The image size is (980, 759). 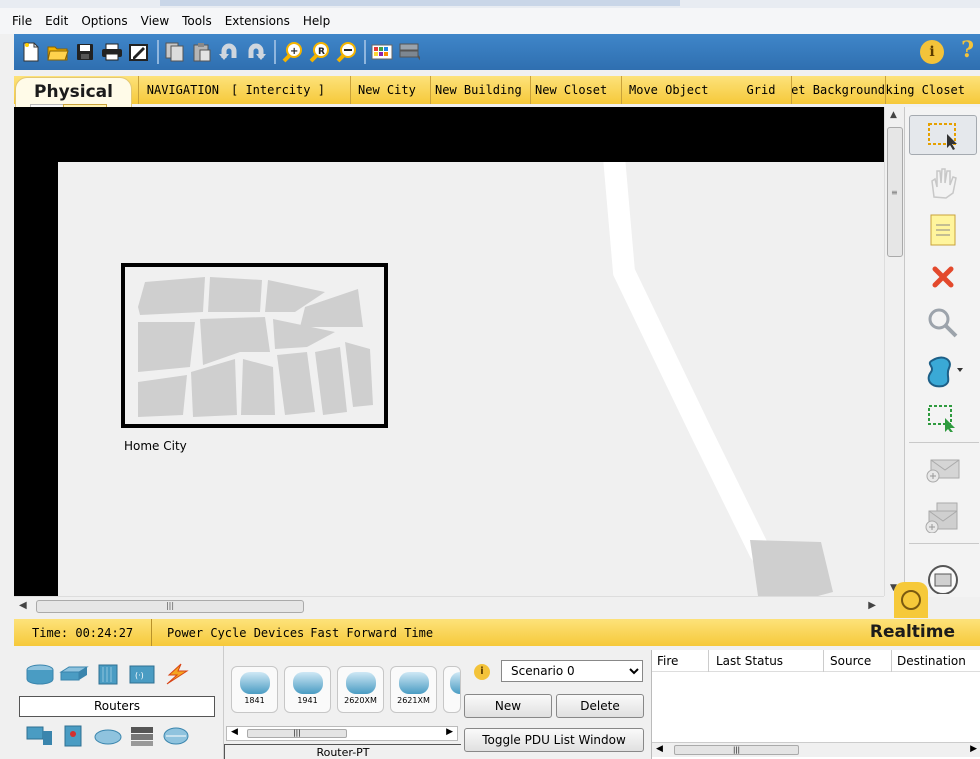 I want to click on device-list-scrollbar: ◀ ||| ▶, so click(x=342, y=733).